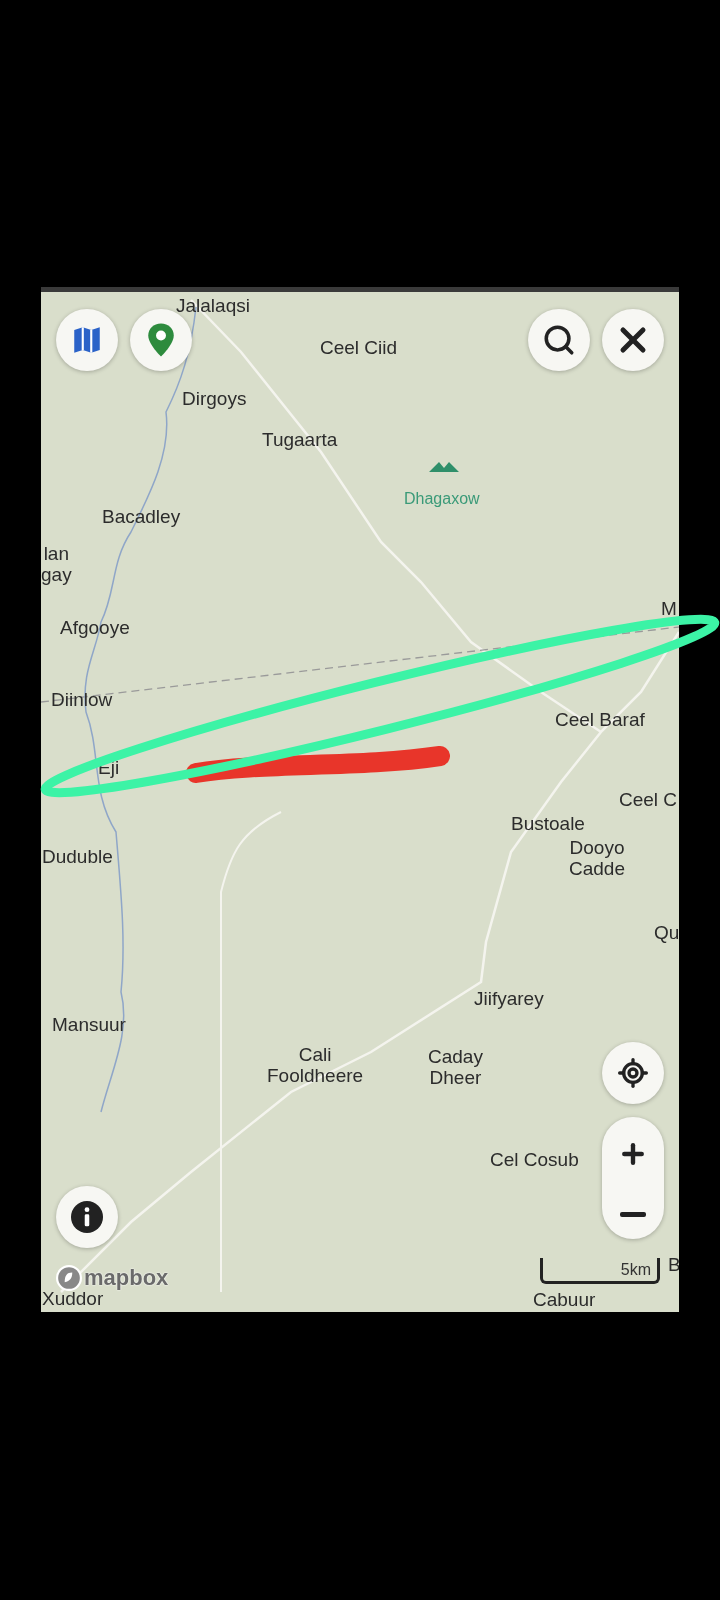  Describe the element at coordinates (600, 719) in the screenshot. I see `place-label: Ceel Baraf` at that location.